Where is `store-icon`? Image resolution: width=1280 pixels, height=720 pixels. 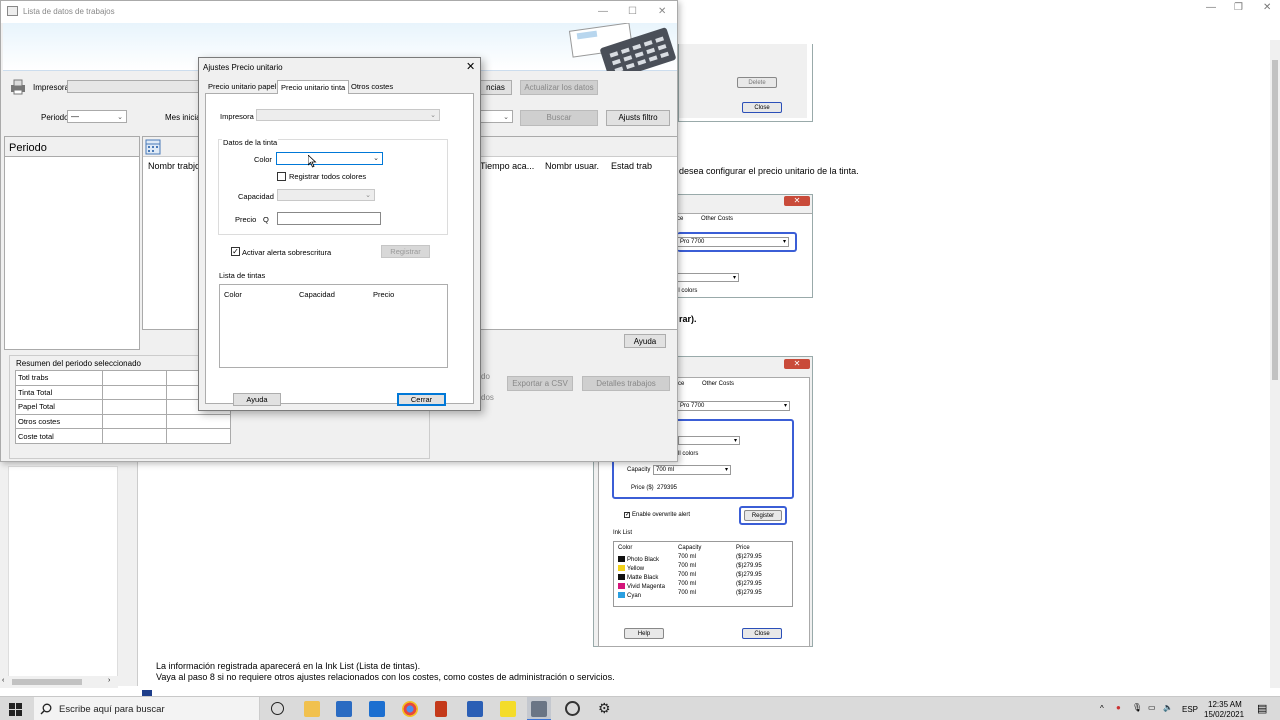 store-icon is located at coordinates (344, 709).